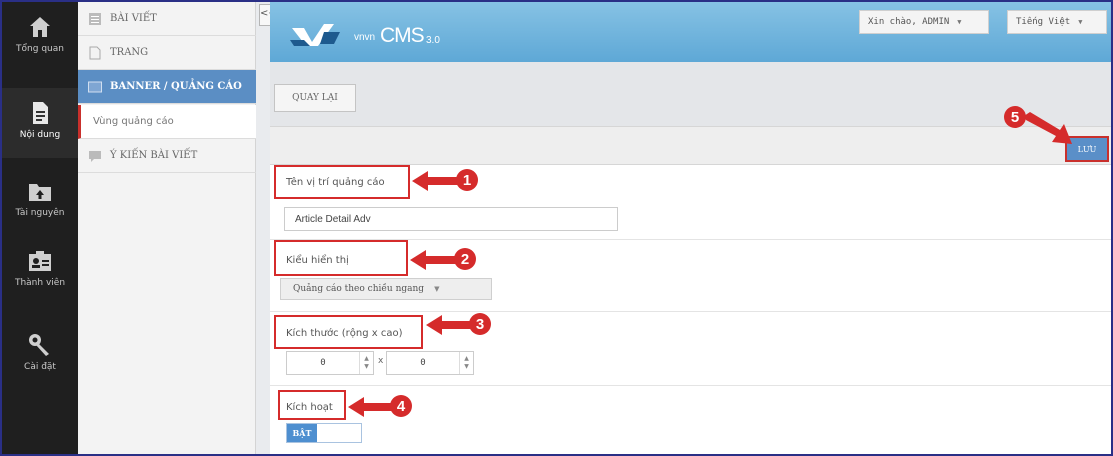 The height and width of the screenshot is (456, 1113). Describe the element at coordinates (40, 213) in the screenshot. I see `rail-item-label: Tài nguyên` at that location.